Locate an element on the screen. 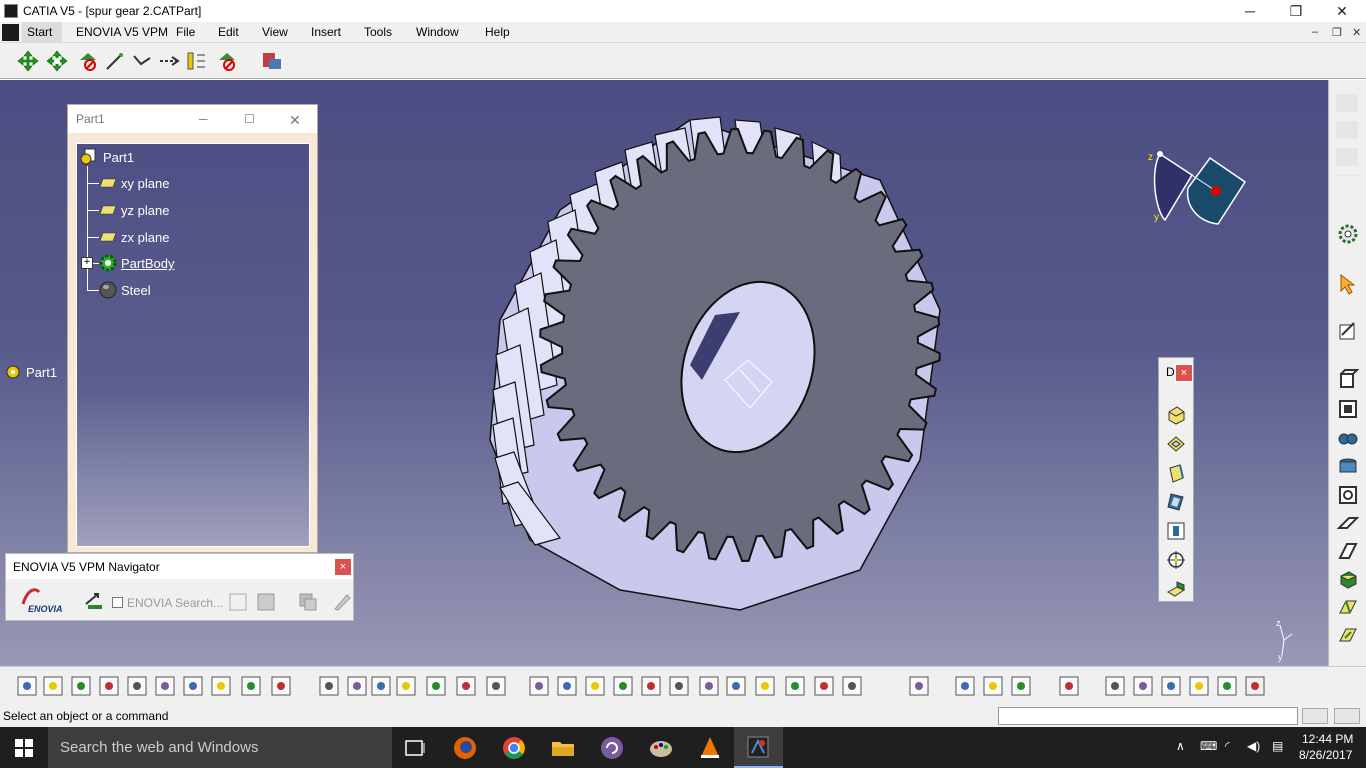 This screenshot has width=1366, height=768. tree-node-part1: Part1 is located at coordinates (118, 157).